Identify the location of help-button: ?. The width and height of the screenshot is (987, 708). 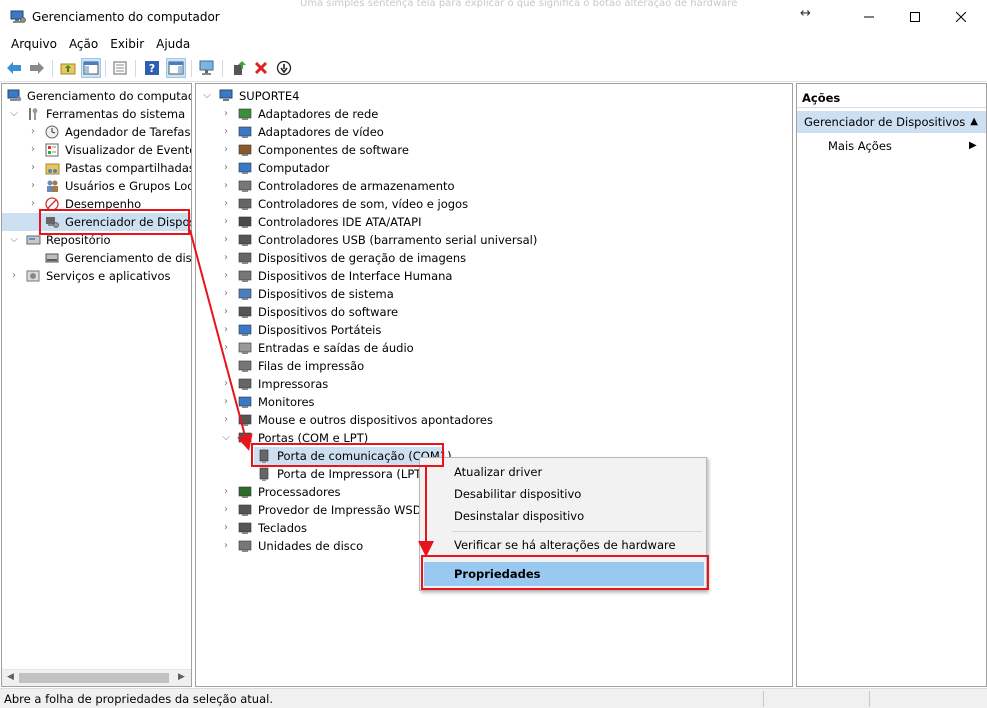
(152, 68).